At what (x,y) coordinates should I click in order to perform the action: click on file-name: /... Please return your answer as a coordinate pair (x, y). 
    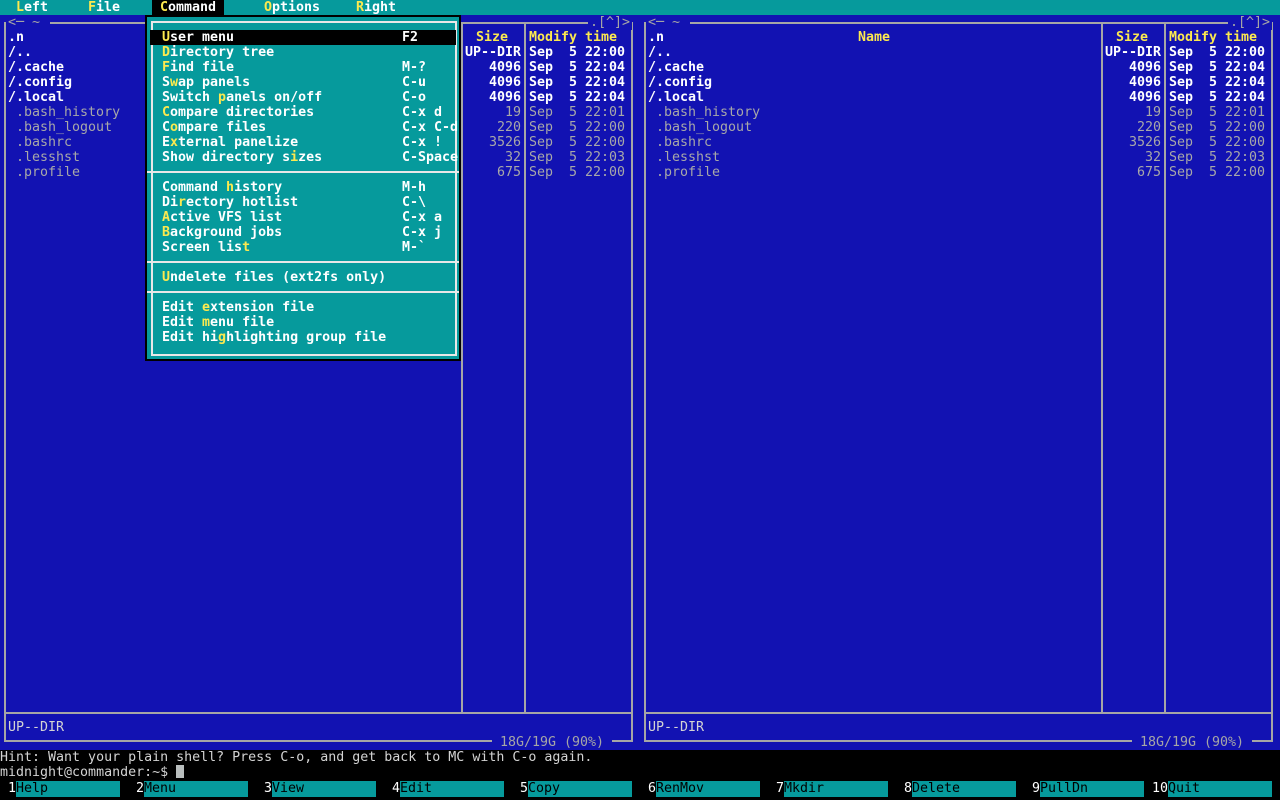
    Looking at the image, I should click on (660, 52).